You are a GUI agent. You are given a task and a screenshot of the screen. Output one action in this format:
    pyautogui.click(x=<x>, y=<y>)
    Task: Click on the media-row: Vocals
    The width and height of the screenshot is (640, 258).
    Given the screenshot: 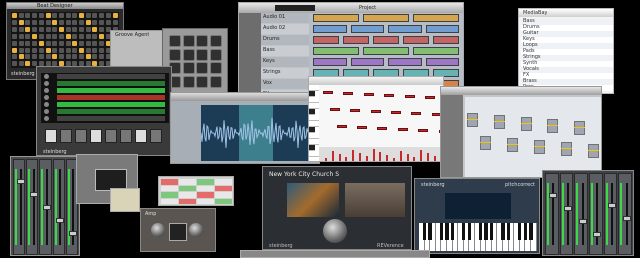 What is the action you would take?
    pyautogui.click(x=567, y=69)
    